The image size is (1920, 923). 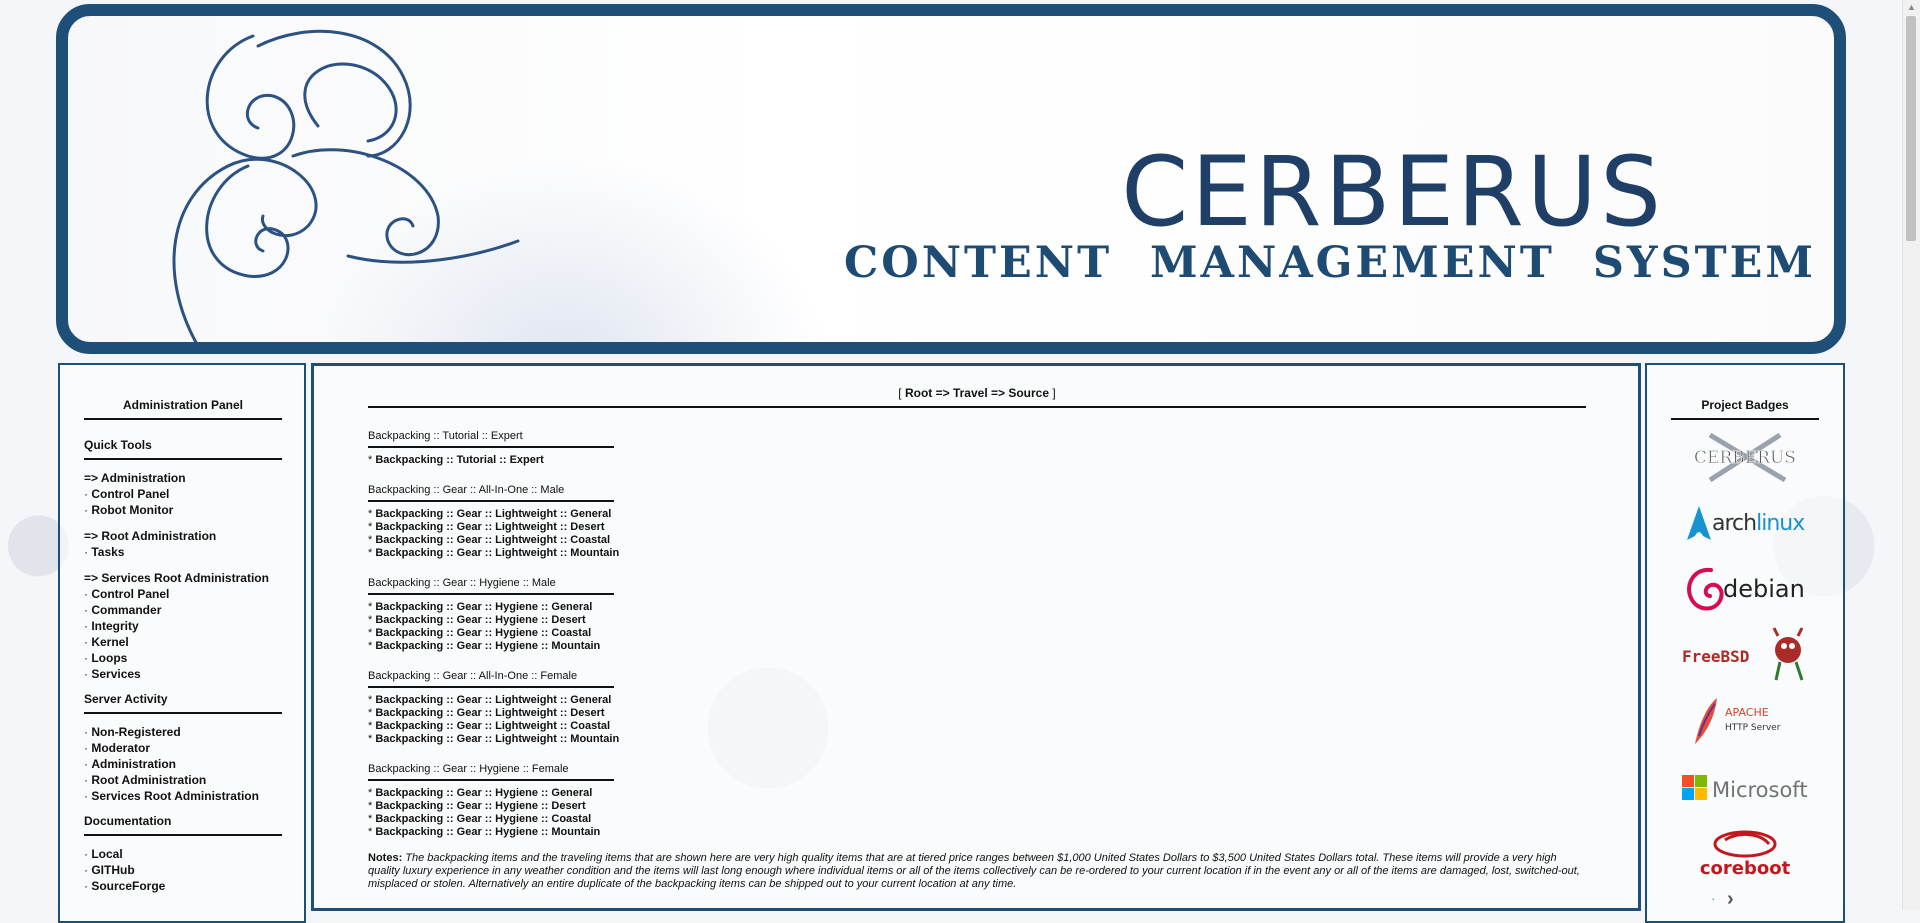 I want to click on svg-text: coreboot, so click(x=1745, y=868).